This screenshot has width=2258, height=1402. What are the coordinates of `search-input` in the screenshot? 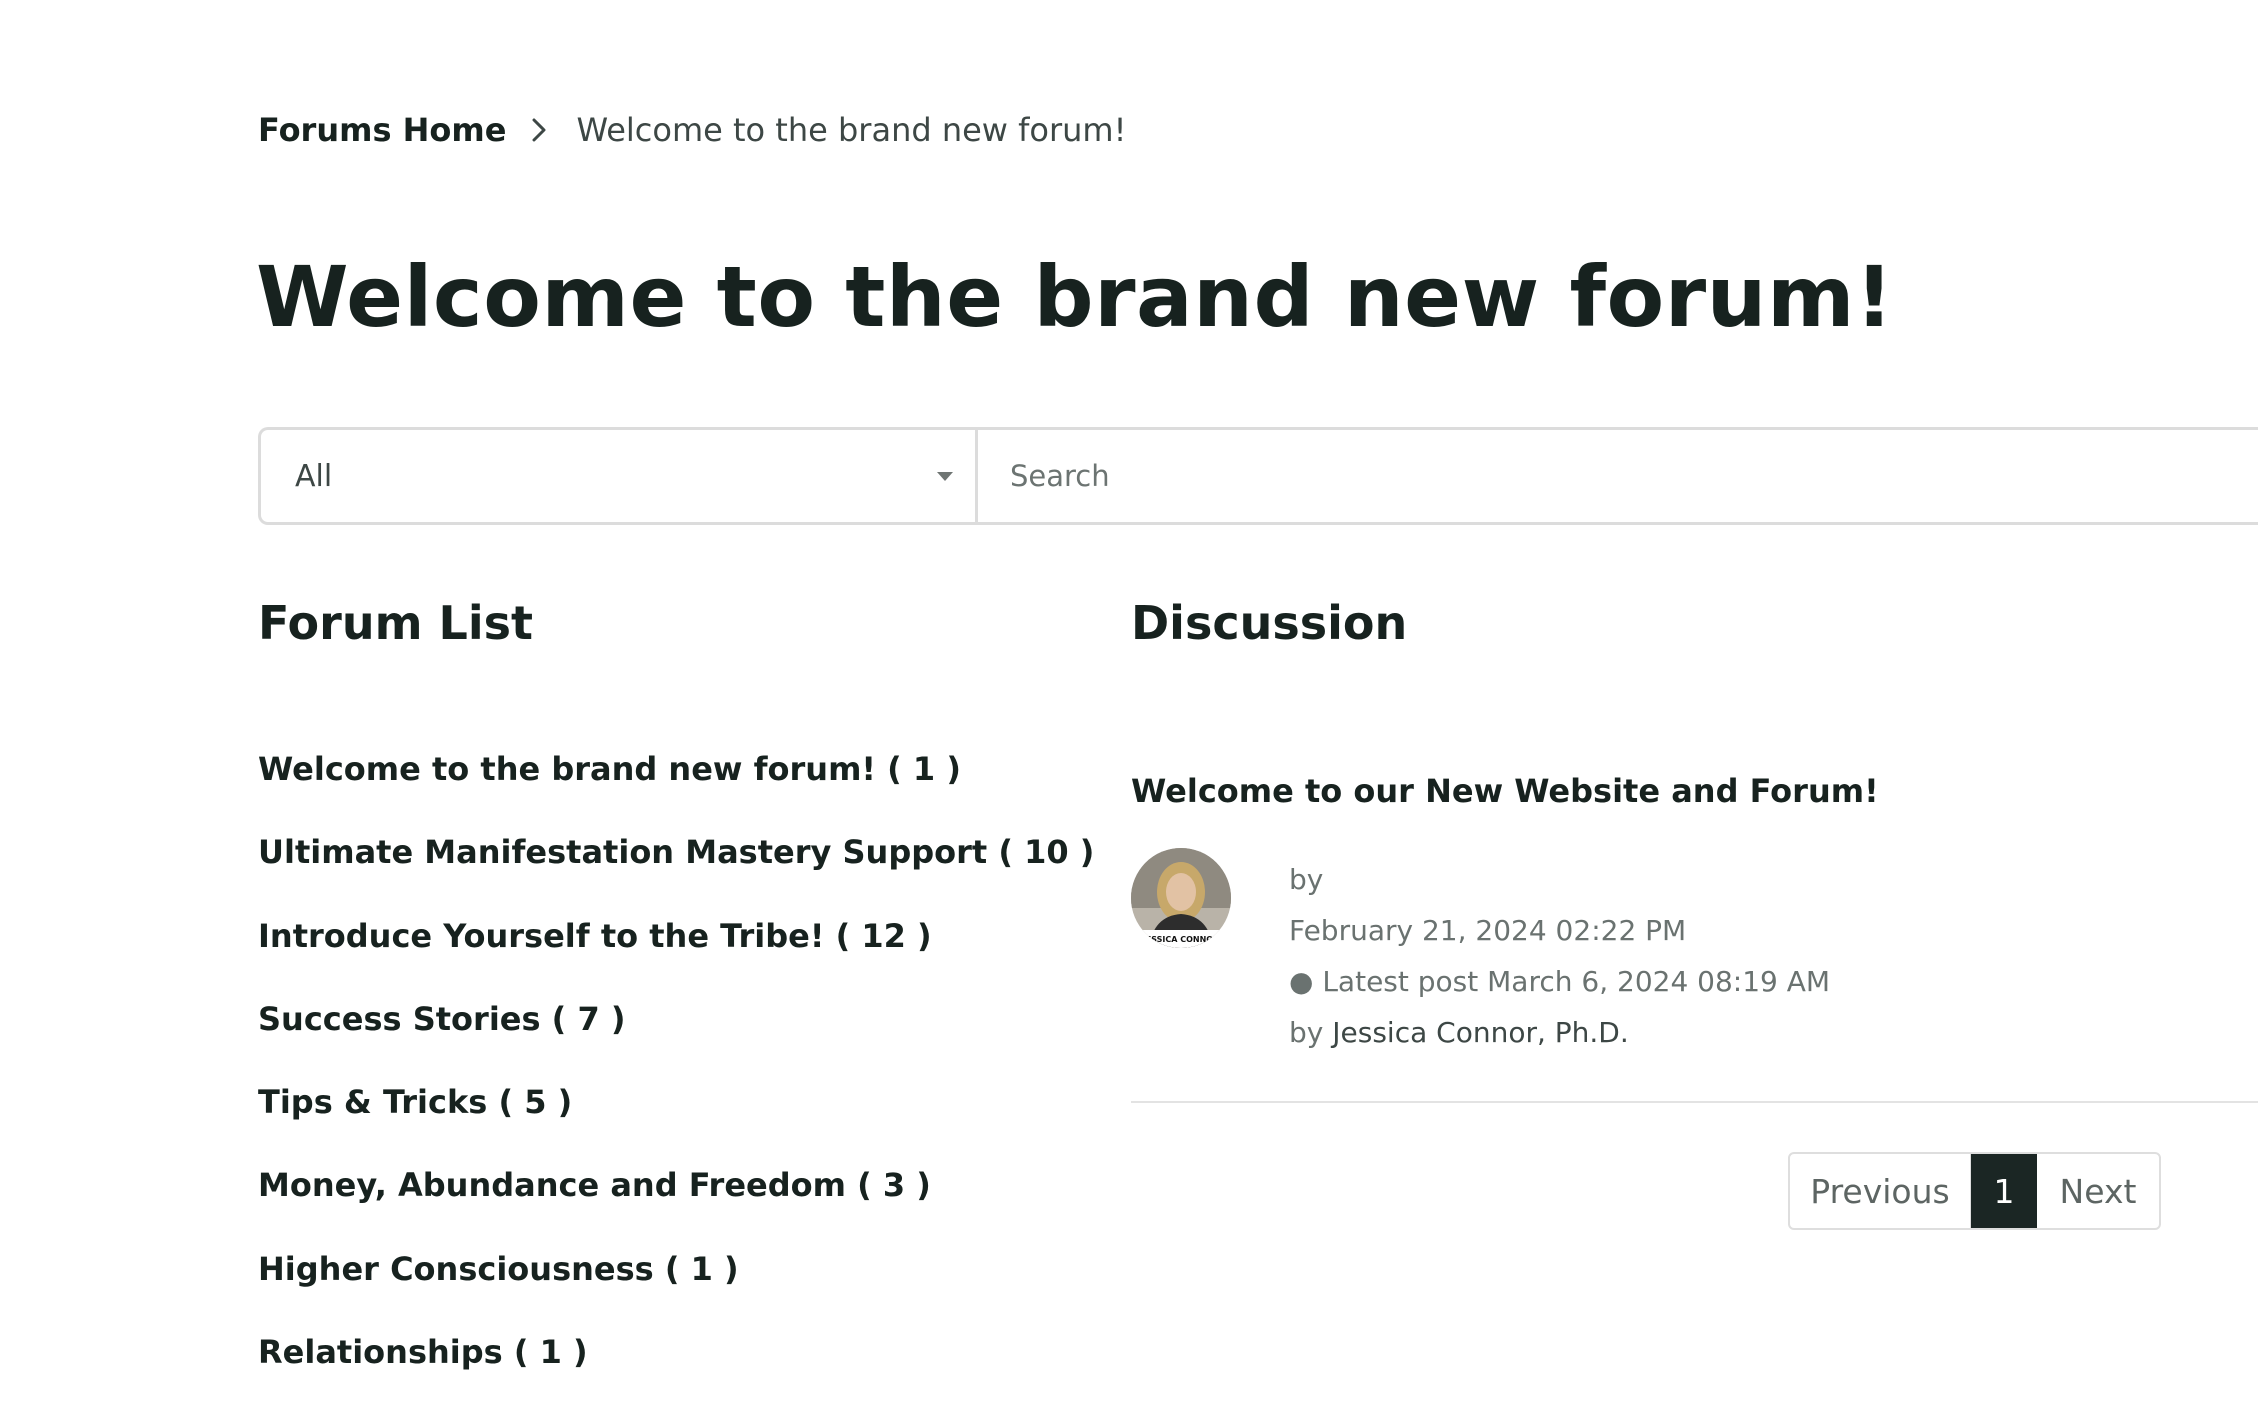 It's located at (1618, 476).